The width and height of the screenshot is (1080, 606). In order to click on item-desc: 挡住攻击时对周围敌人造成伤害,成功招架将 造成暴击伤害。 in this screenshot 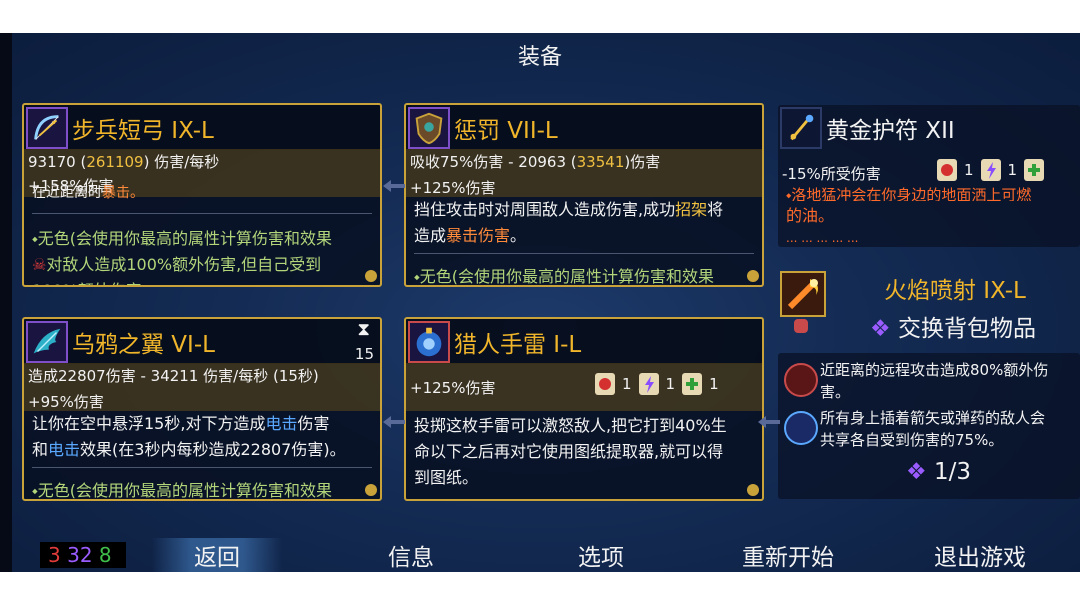, I will do `click(569, 222)`.